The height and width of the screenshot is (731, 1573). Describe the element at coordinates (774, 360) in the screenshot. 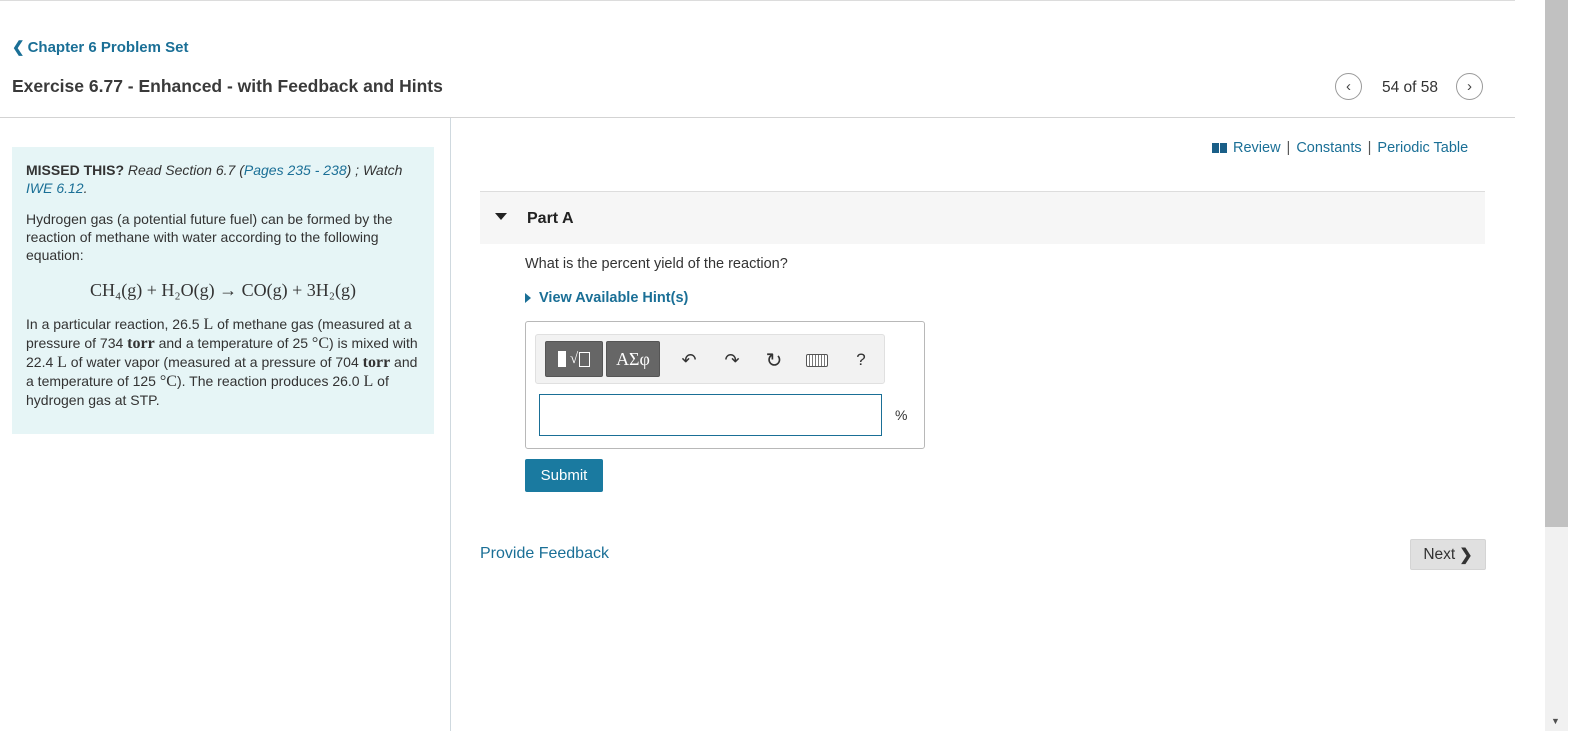

I see `reset-icon: ↻` at that location.